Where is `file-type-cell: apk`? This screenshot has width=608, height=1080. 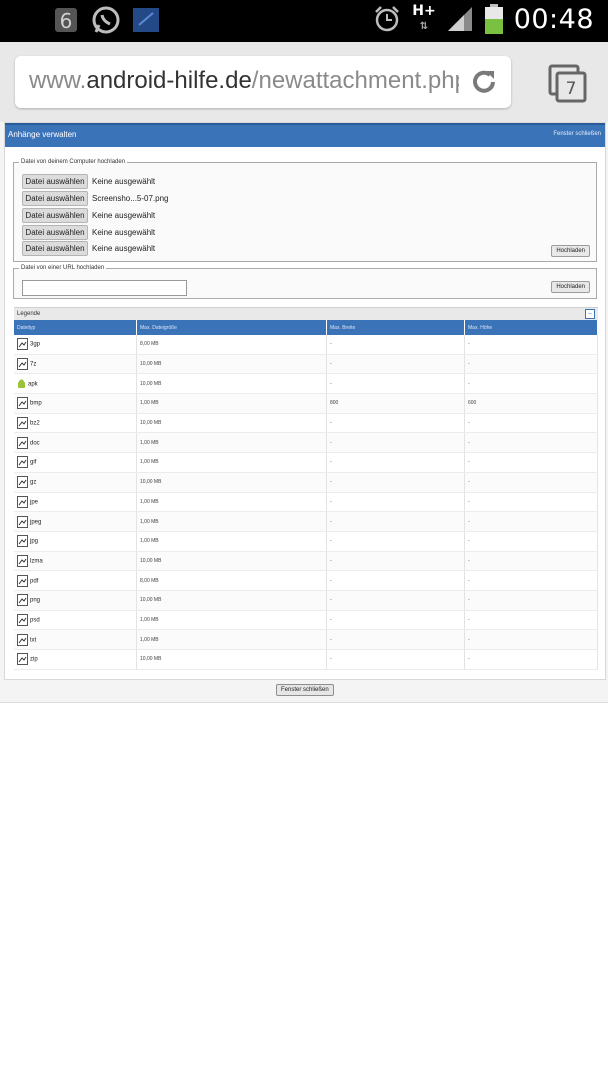 file-type-cell: apk is located at coordinates (75, 384).